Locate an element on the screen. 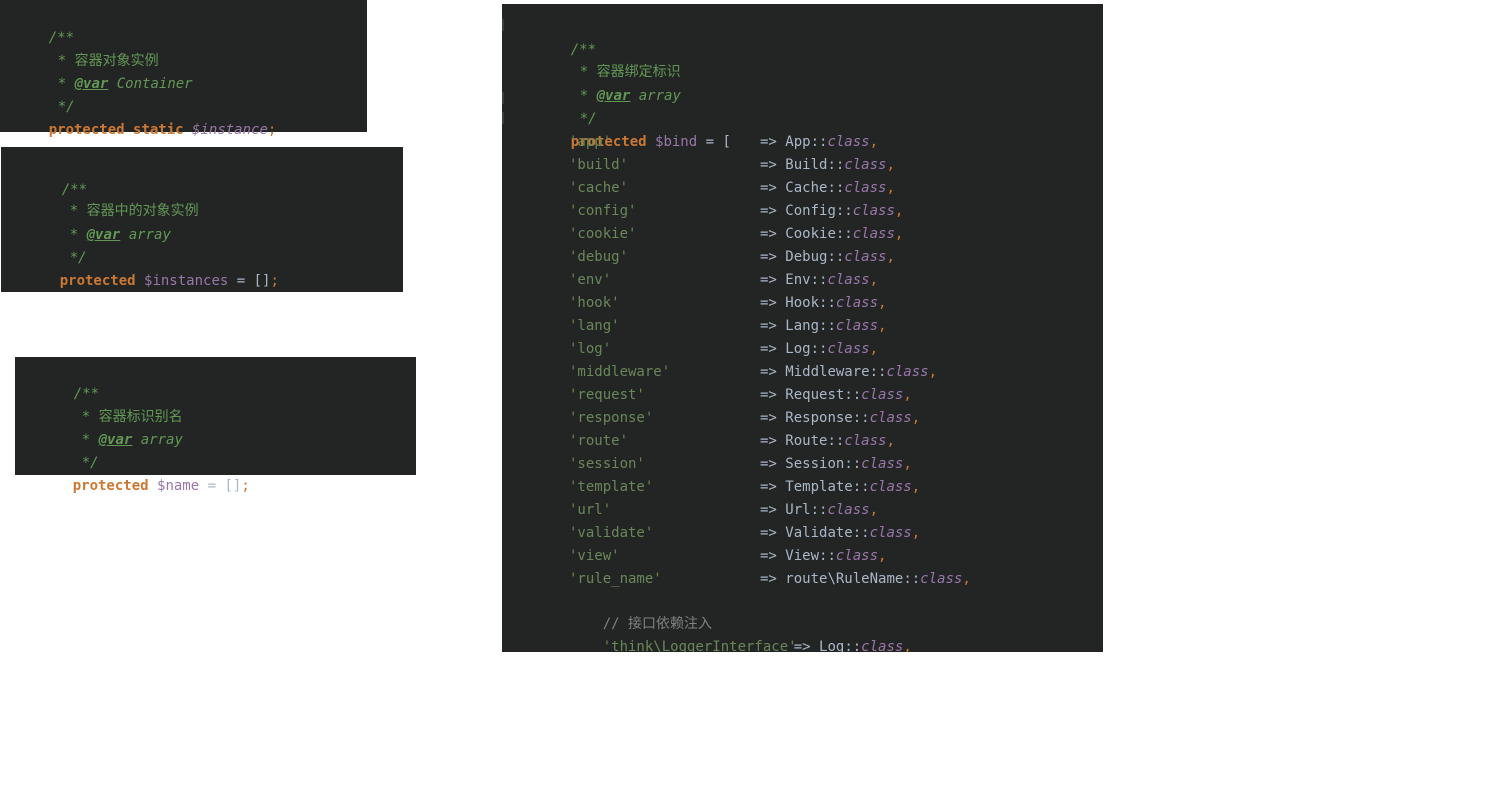 The height and width of the screenshot is (800, 1494). semicolon: ; is located at coordinates (272, 130).